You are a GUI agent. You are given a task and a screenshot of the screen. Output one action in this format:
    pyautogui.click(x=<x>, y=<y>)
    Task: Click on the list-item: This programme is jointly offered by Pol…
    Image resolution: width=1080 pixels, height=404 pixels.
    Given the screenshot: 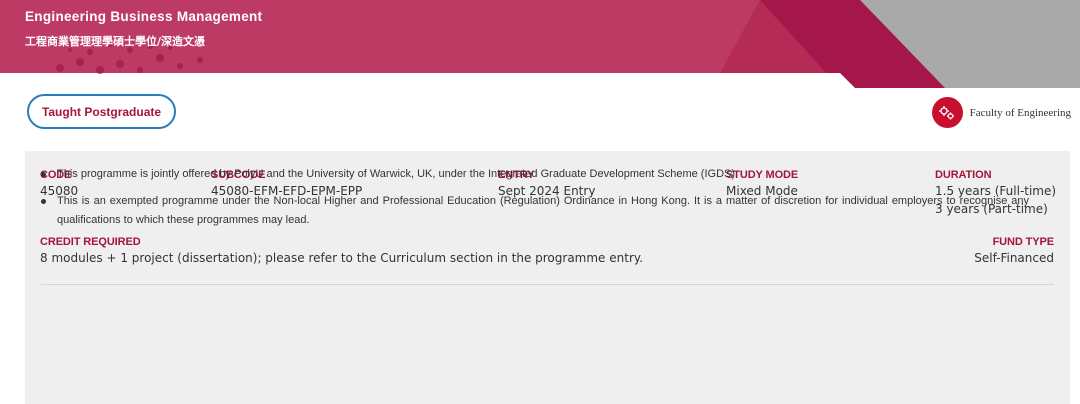 What is the action you would take?
    pyautogui.click(x=534, y=174)
    